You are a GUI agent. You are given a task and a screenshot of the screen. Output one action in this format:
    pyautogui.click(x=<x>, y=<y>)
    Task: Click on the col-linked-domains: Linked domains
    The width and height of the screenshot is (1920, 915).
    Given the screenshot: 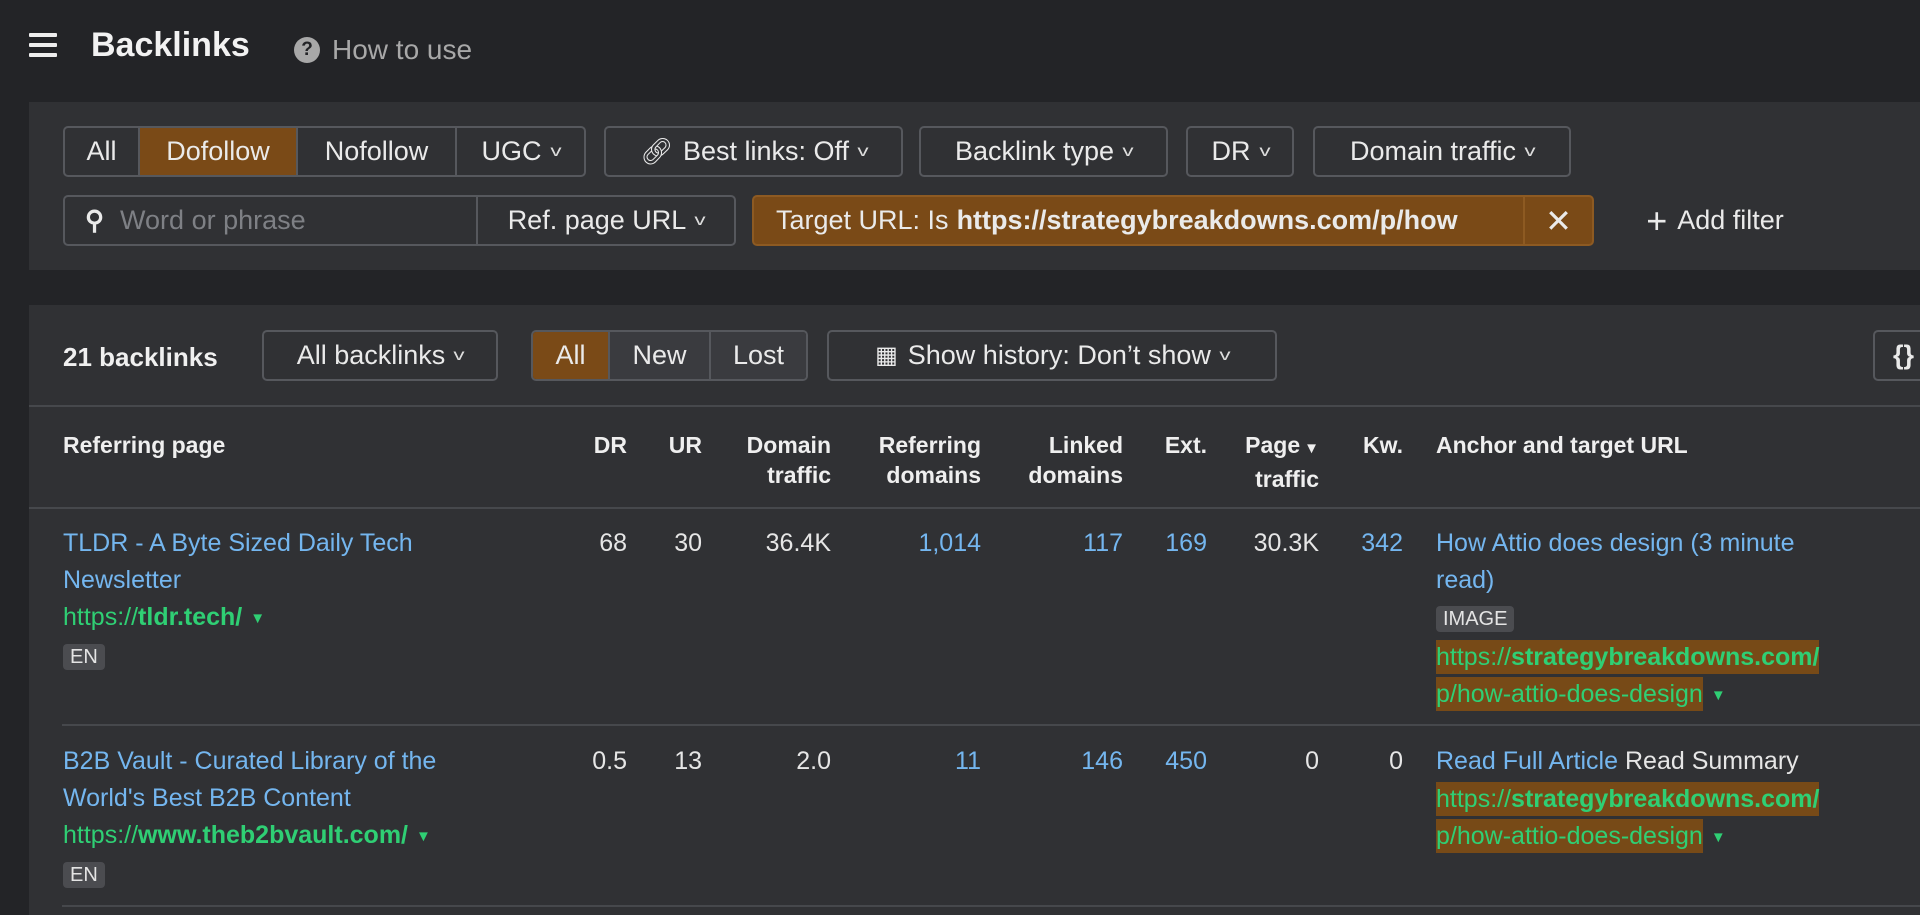 What is the action you would take?
    pyautogui.click(x=1075, y=460)
    